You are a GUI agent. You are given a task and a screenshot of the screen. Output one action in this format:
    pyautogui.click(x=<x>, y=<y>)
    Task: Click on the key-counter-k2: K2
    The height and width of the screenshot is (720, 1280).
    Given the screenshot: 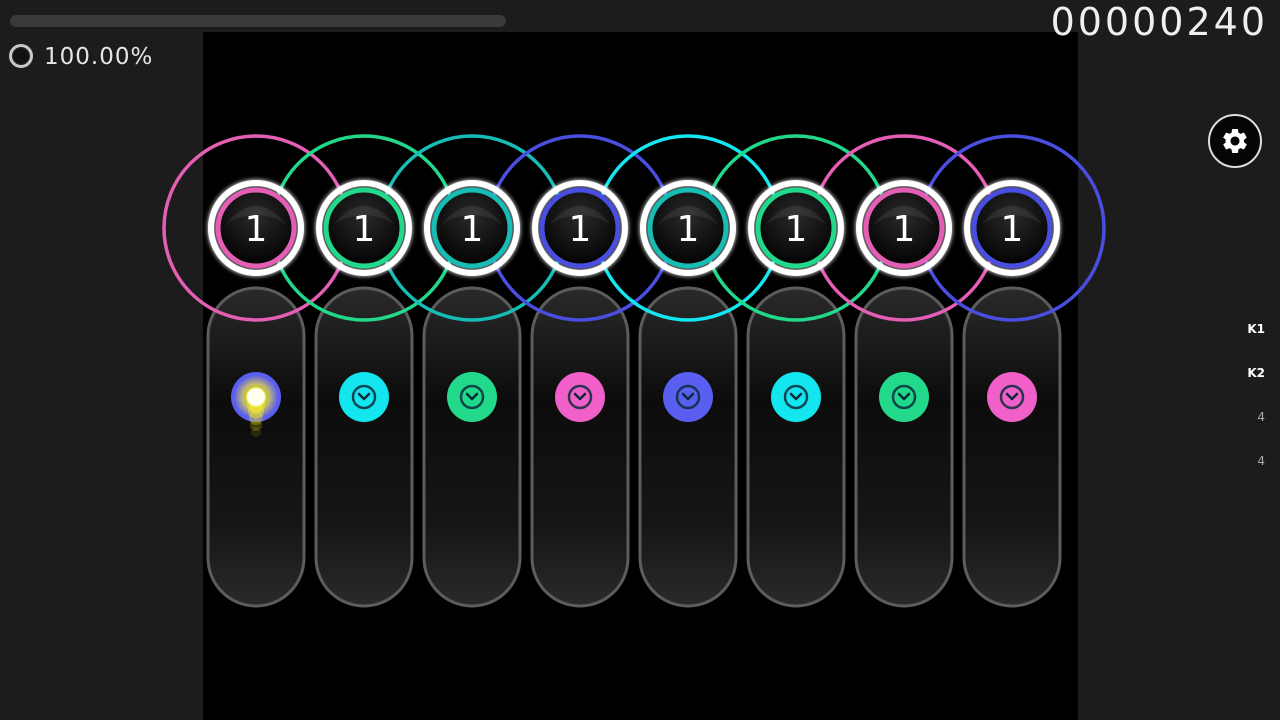 What is the action you would take?
    pyautogui.click(x=1256, y=373)
    